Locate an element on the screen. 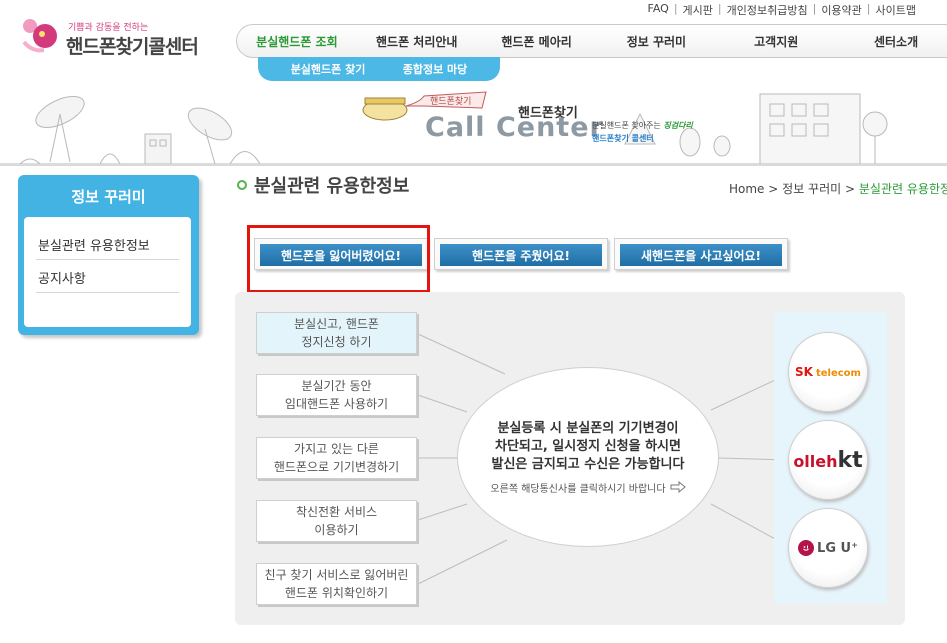 Image resolution: width=947 pixels, height=643 pixels. banner-sign-text: 핸드폰찾기 is located at coordinates (450, 101).